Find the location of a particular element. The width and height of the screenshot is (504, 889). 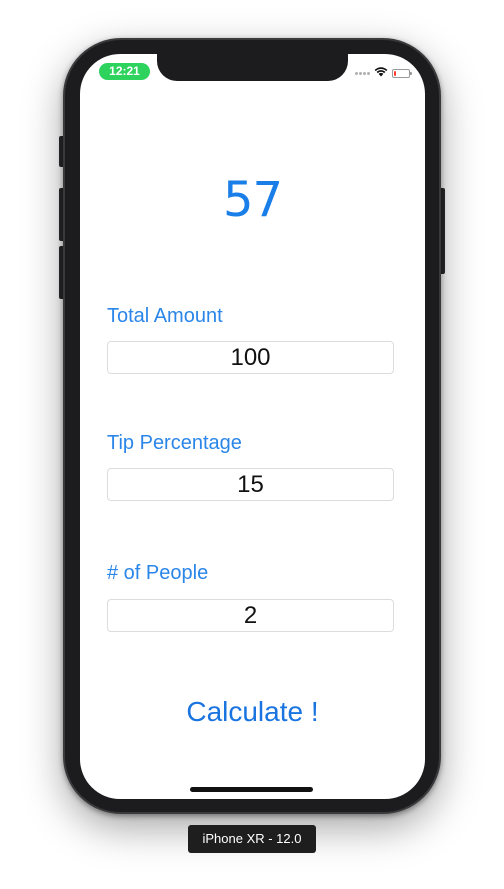

tip-percentage-label: Tip Percentage is located at coordinates (174, 443).